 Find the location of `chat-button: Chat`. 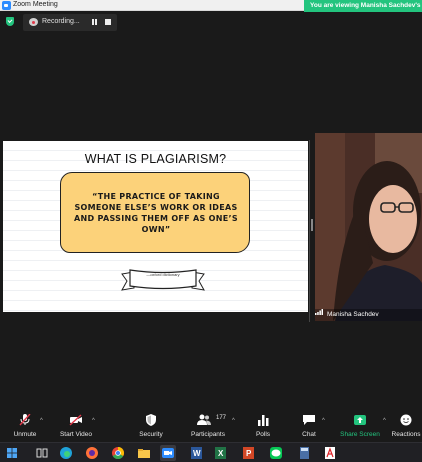

chat-button: Chat is located at coordinates (309, 425).